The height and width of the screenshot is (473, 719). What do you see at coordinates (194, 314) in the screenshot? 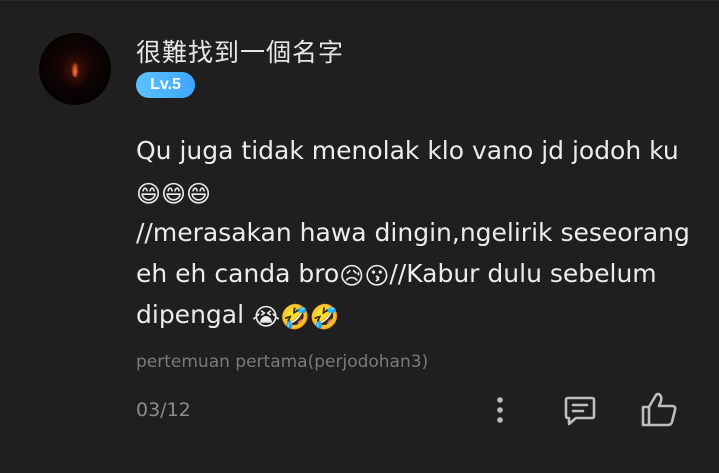
I see `comment-line-text: dipengal` at bounding box center [194, 314].